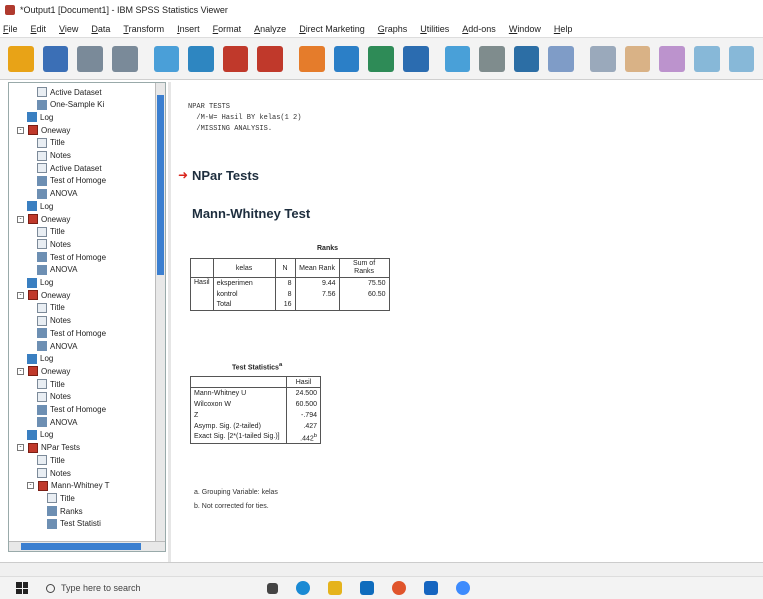  Describe the element at coordinates (637, 58) in the screenshot. I see `insert-text-icon` at that location.